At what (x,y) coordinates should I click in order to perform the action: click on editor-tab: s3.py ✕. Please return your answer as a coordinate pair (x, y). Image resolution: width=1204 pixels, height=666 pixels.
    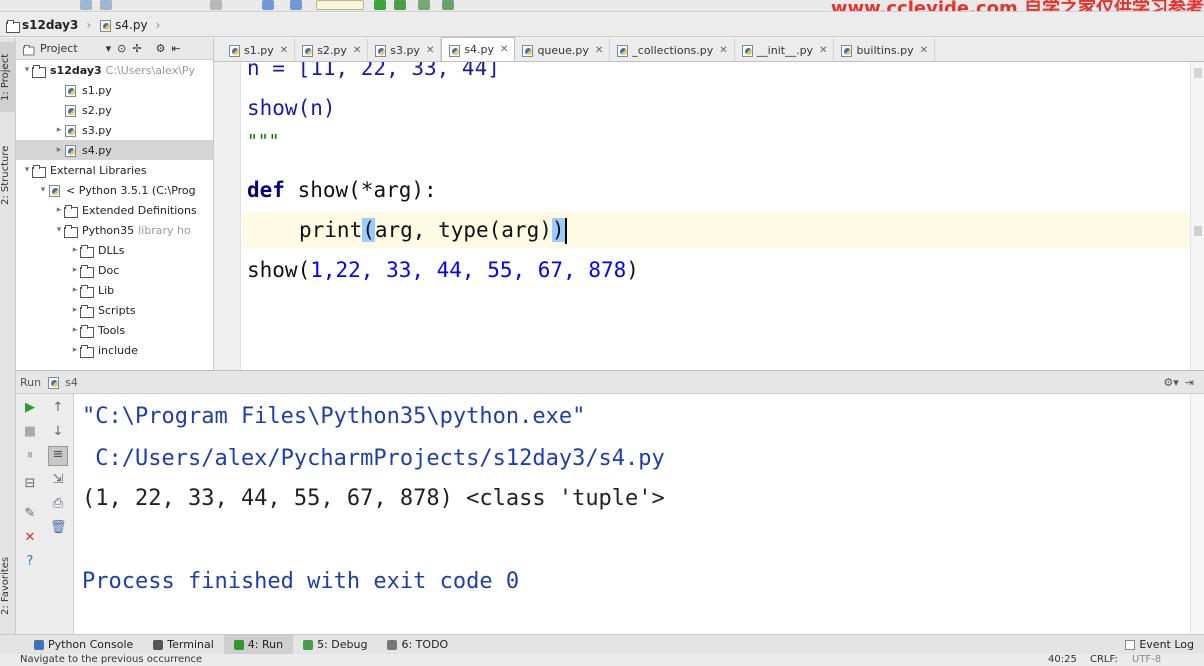
    Looking at the image, I should click on (405, 50).